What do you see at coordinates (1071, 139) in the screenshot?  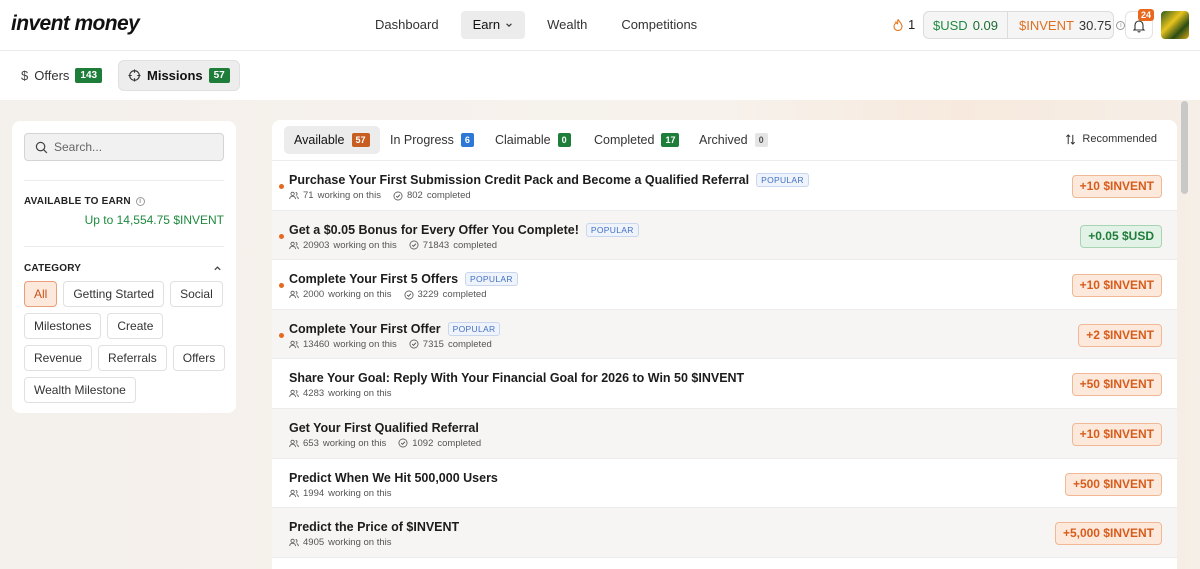 I see `sort-icon` at bounding box center [1071, 139].